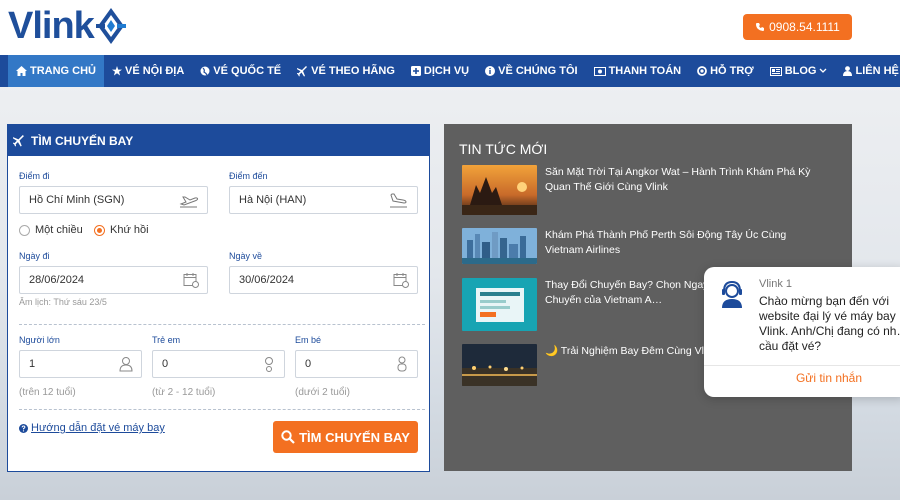  What do you see at coordinates (732, 294) in the screenshot?
I see `support-agent-icon` at bounding box center [732, 294].